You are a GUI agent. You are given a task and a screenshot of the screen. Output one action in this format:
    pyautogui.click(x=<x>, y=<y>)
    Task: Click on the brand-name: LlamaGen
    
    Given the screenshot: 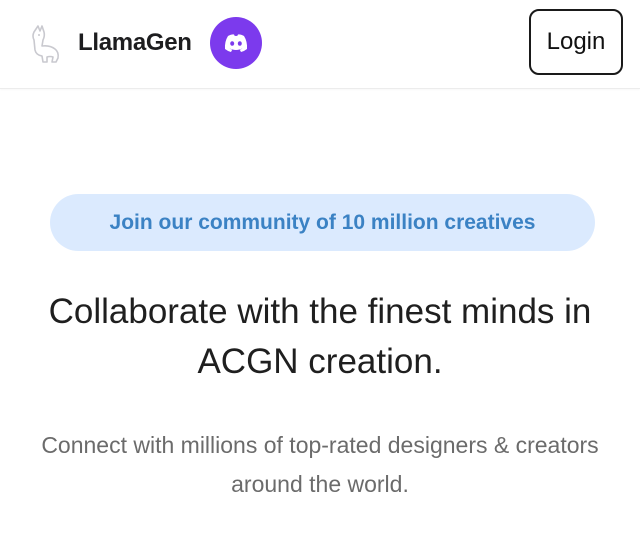 What is the action you would take?
    pyautogui.click(x=135, y=43)
    